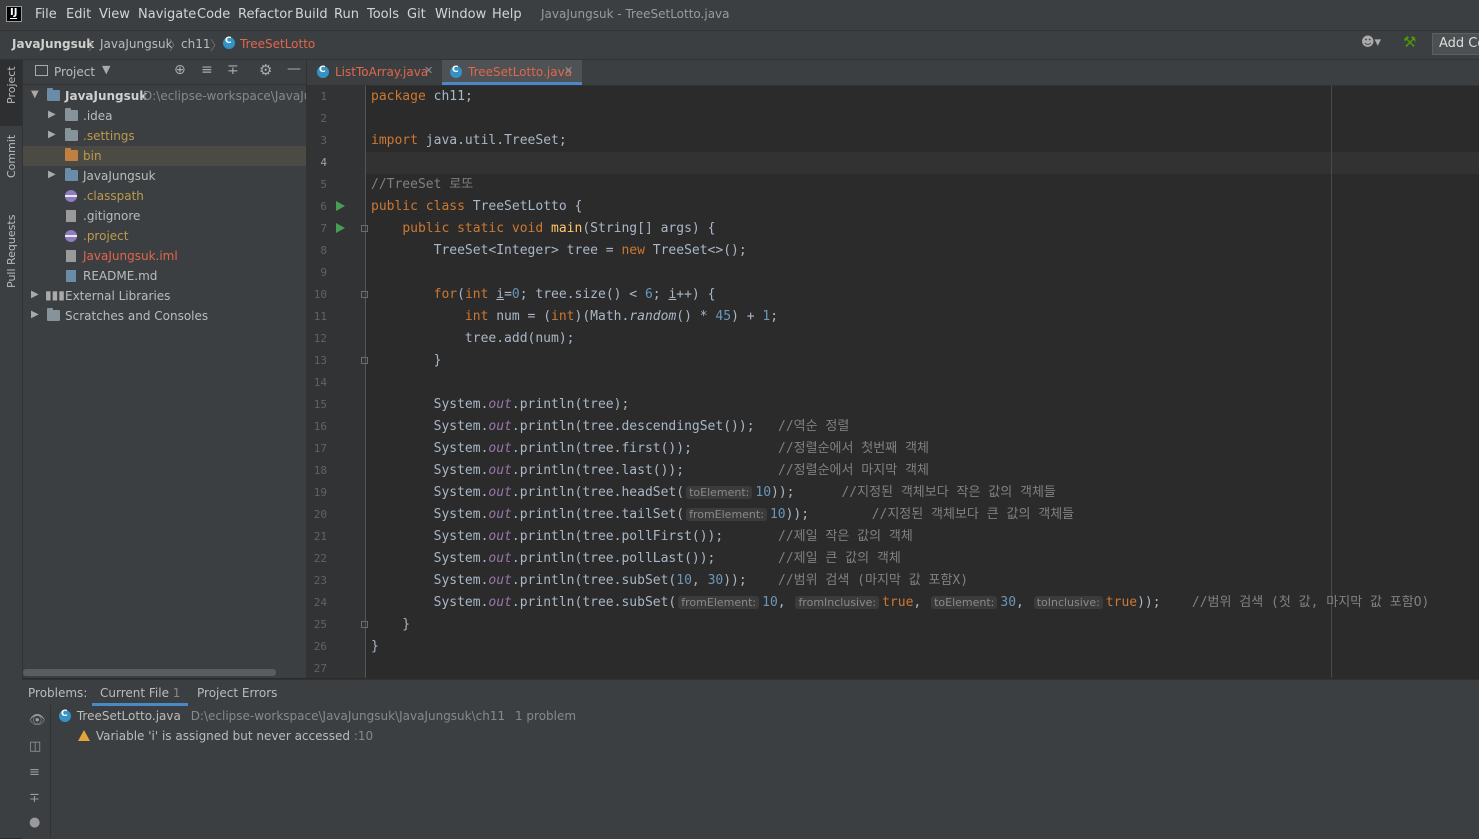 The width and height of the screenshot is (1479, 839). Describe the element at coordinates (11, 93) in the screenshot. I see `tool-tab-project: Project` at that location.